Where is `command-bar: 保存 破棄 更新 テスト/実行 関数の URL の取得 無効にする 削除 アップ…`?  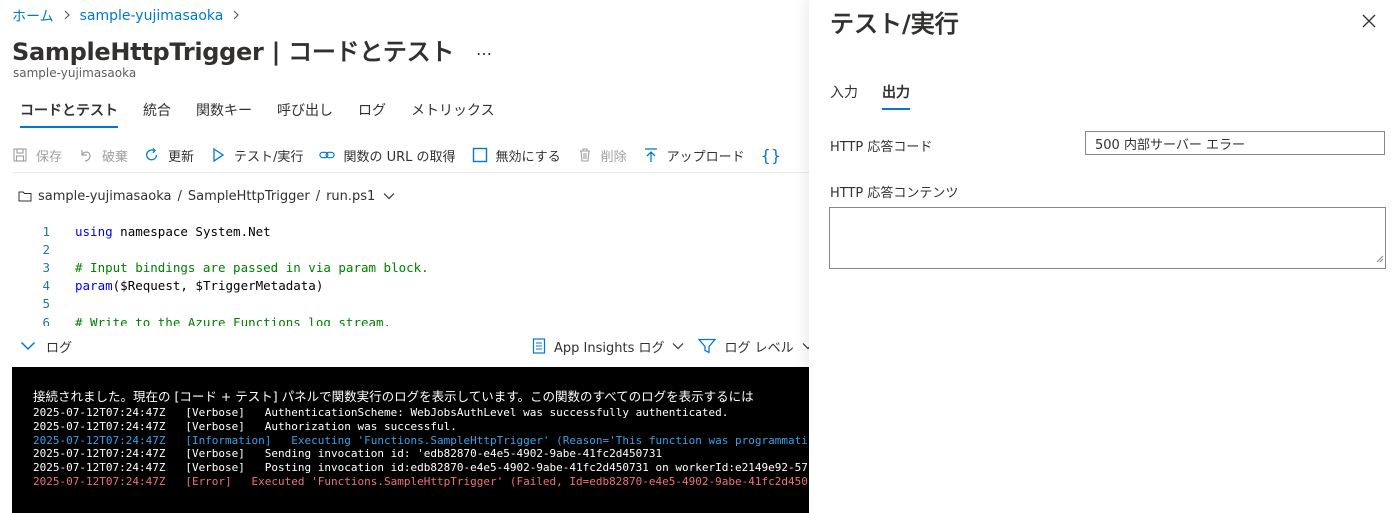
command-bar: 保存 破棄 更新 テスト/実行 関数の URL の取得 無効にする 削除 アップ… is located at coordinates (404, 155).